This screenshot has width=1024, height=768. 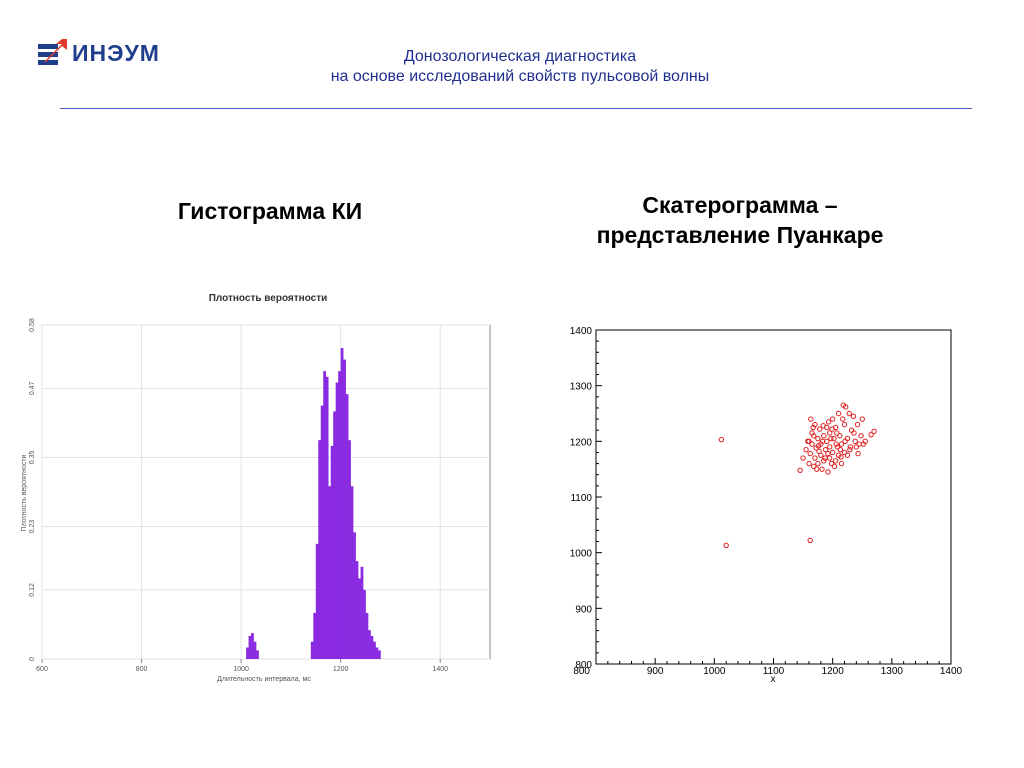 What do you see at coordinates (32, 325) in the screenshot?
I see `histogram-y-tick-label: 0.58` at bounding box center [32, 325].